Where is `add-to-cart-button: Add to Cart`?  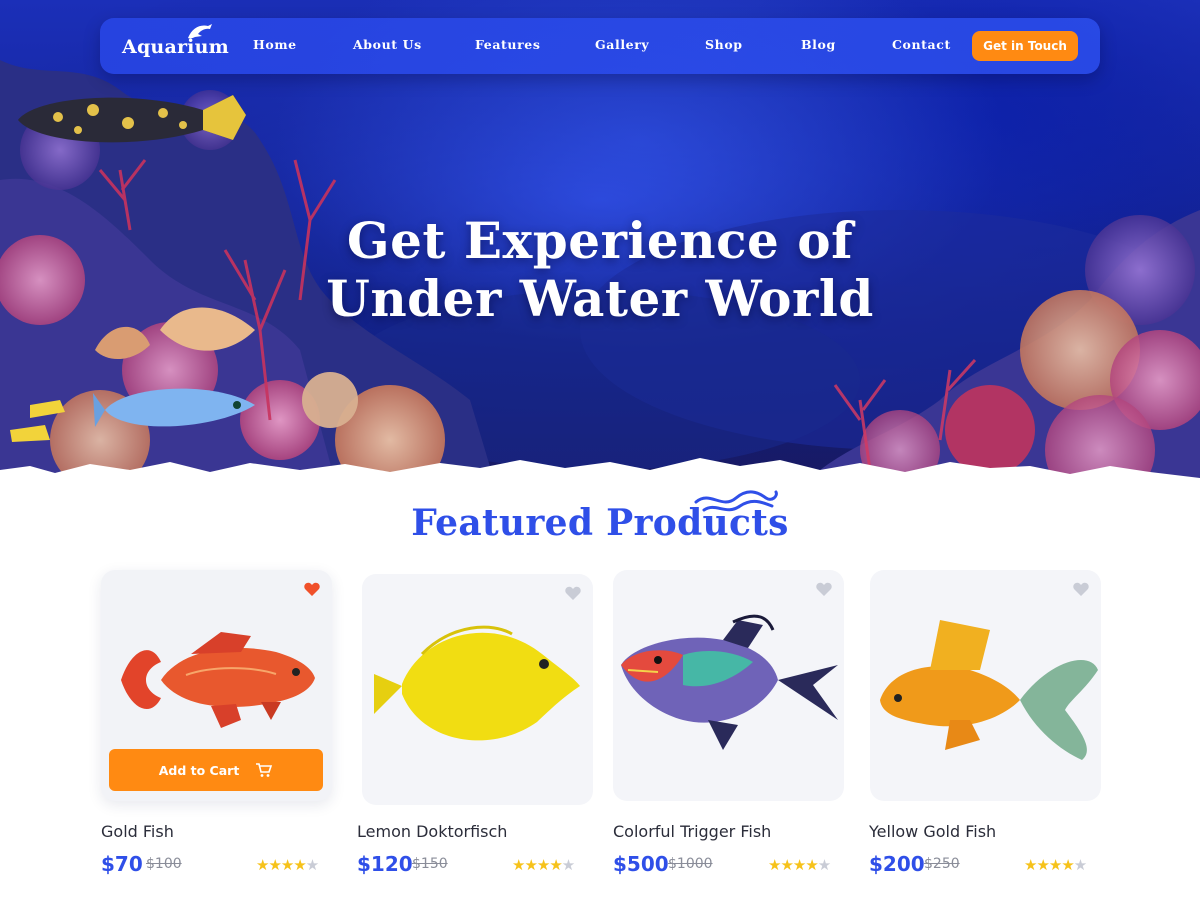
add-to-cart-button: Add to Cart is located at coordinates (216, 770).